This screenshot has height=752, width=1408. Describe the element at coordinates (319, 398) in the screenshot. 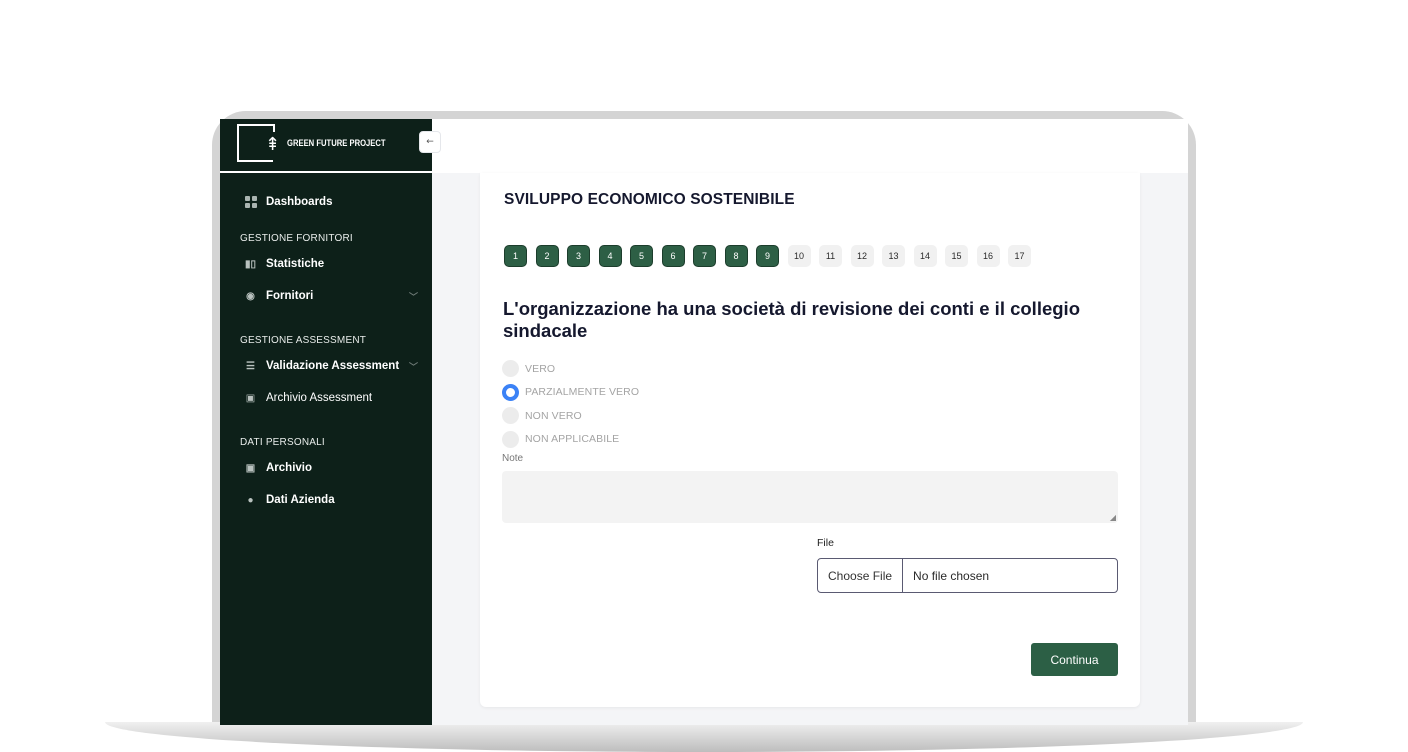

I see `sidebar-item-label: Archivio Assessment` at that location.